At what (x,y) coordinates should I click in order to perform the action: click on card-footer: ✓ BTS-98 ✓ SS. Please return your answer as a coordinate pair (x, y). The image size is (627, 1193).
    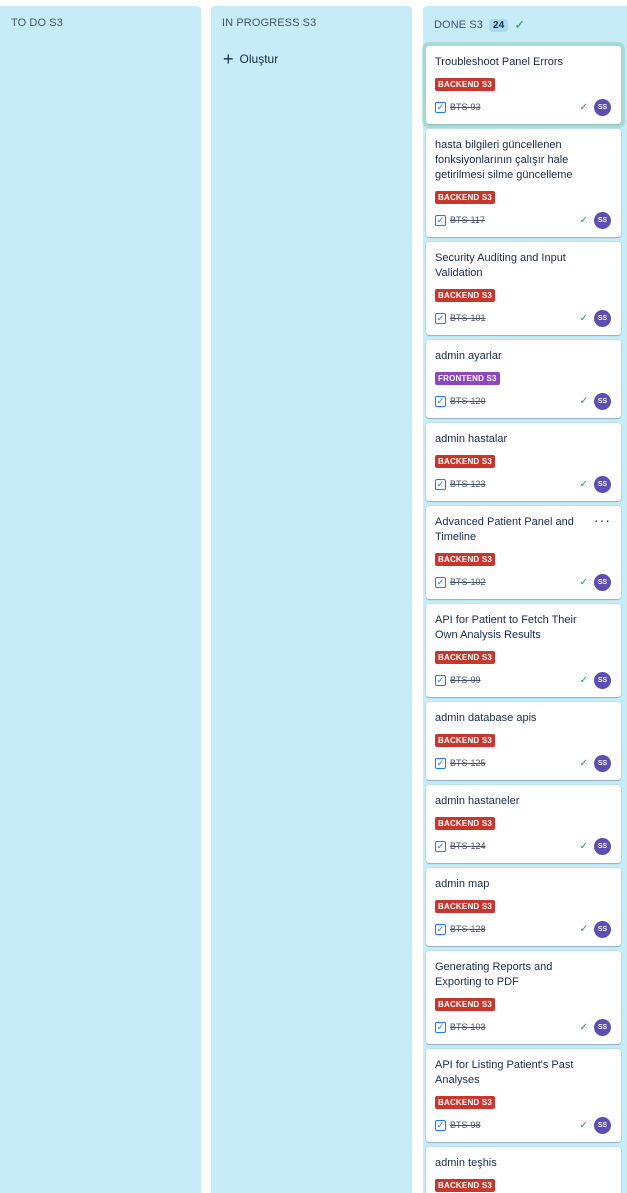
    Looking at the image, I should click on (523, 1125).